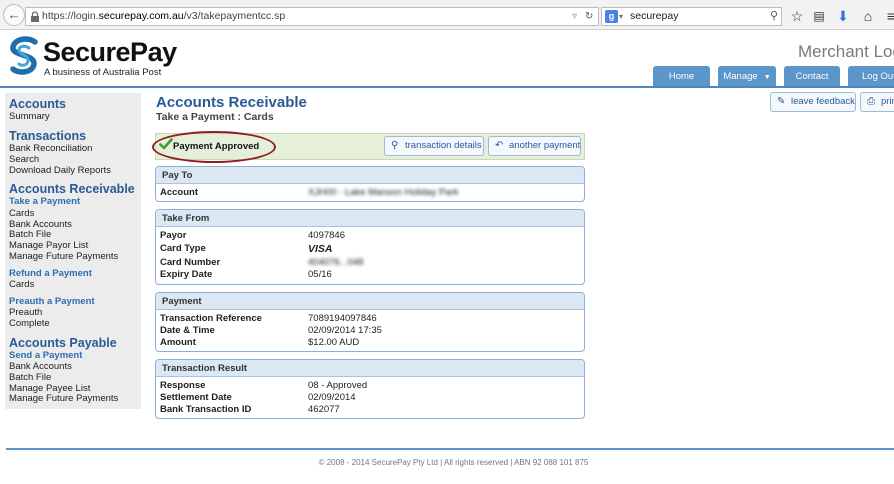  What do you see at coordinates (21, 284) in the screenshot?
I see `sidebar-item-refund-cards: Cards` at bounding box center [21, 284].